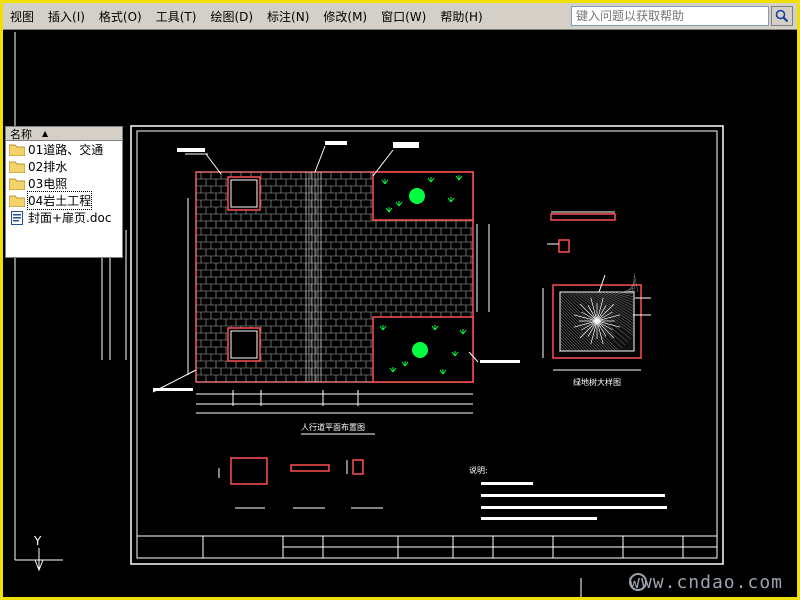  I want to click on column-name-label: 名称, so click(21, 134).